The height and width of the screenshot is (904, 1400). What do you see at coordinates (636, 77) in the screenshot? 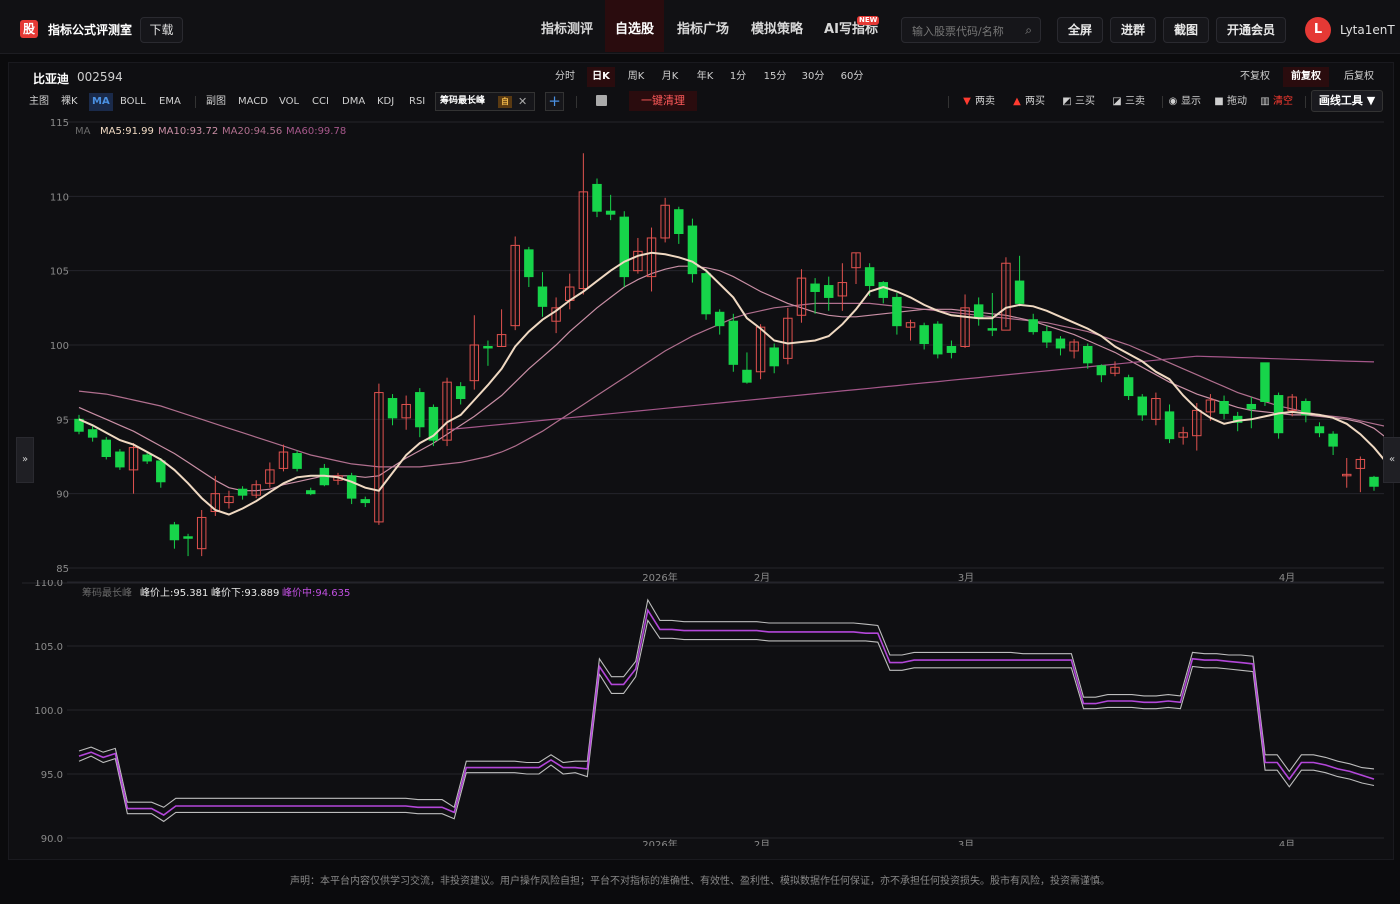
I see `period-weekly: 周K` at bounding box center [636, 77].